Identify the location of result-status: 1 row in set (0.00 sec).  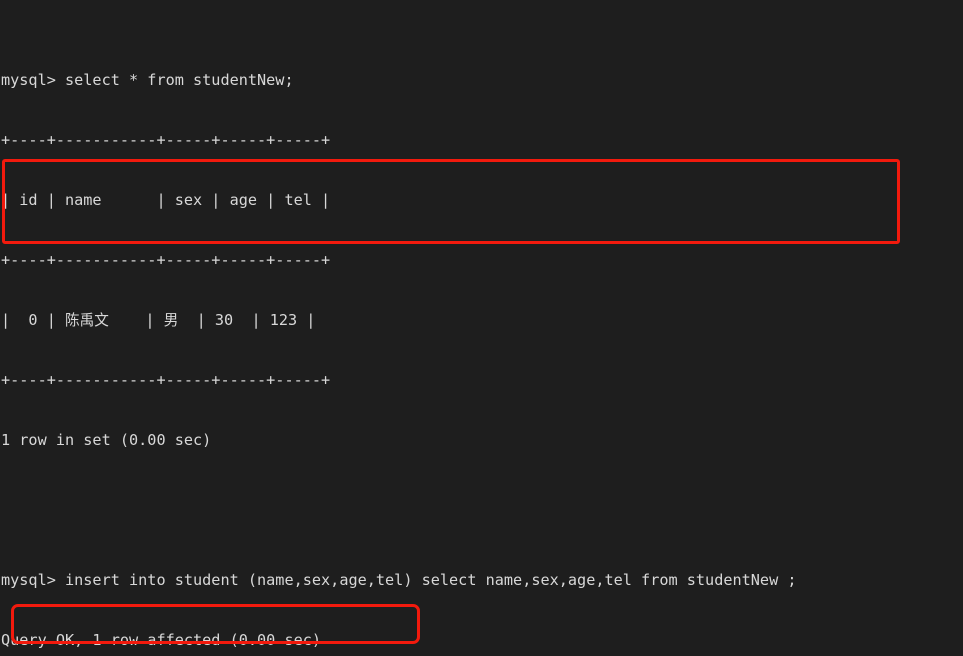
(106, 440).